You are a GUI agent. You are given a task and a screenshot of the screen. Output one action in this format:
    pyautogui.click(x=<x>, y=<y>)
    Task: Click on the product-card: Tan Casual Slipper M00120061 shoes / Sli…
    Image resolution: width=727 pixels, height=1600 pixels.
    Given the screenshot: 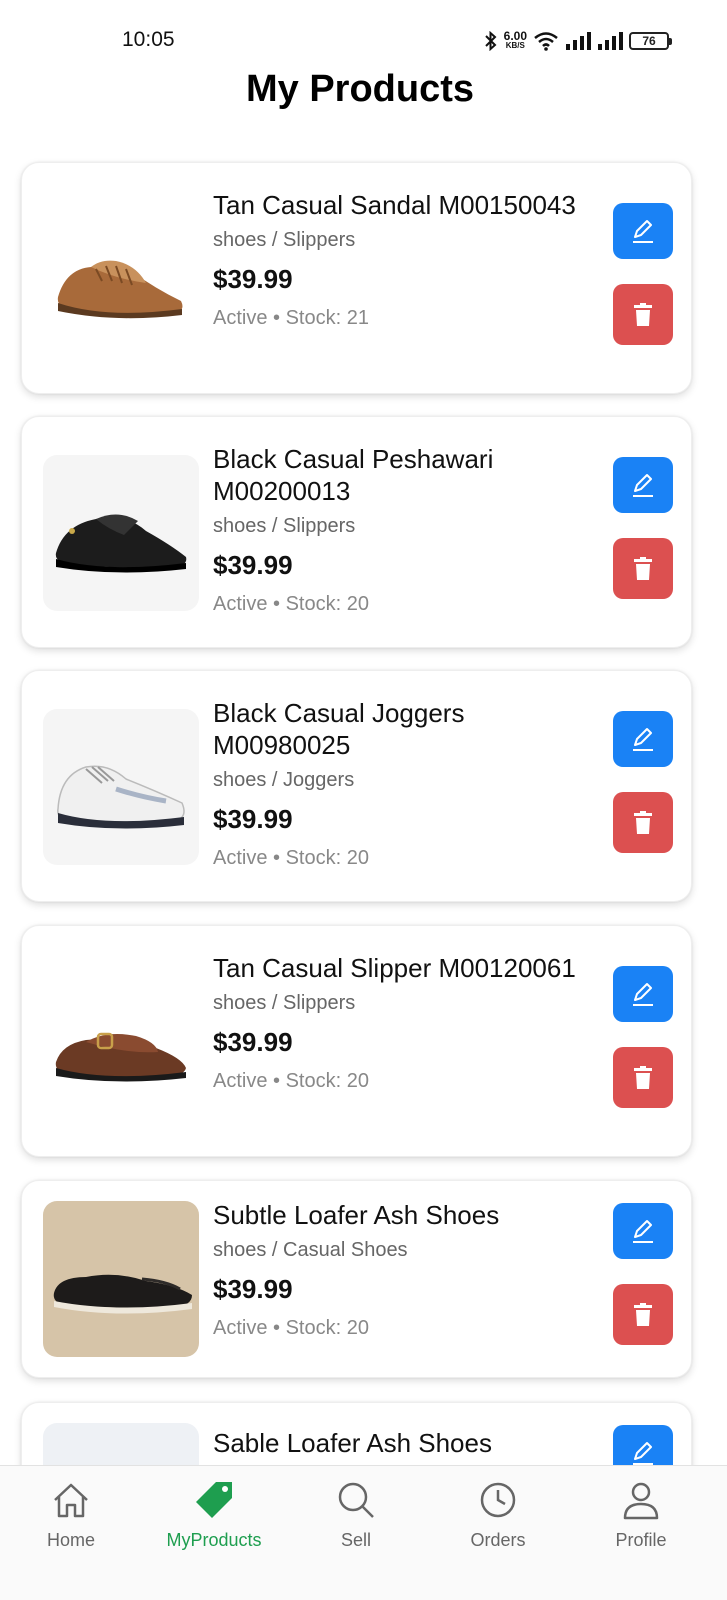 What is the action you would take?
    pyautogui.click(x=356, y=1041)
    